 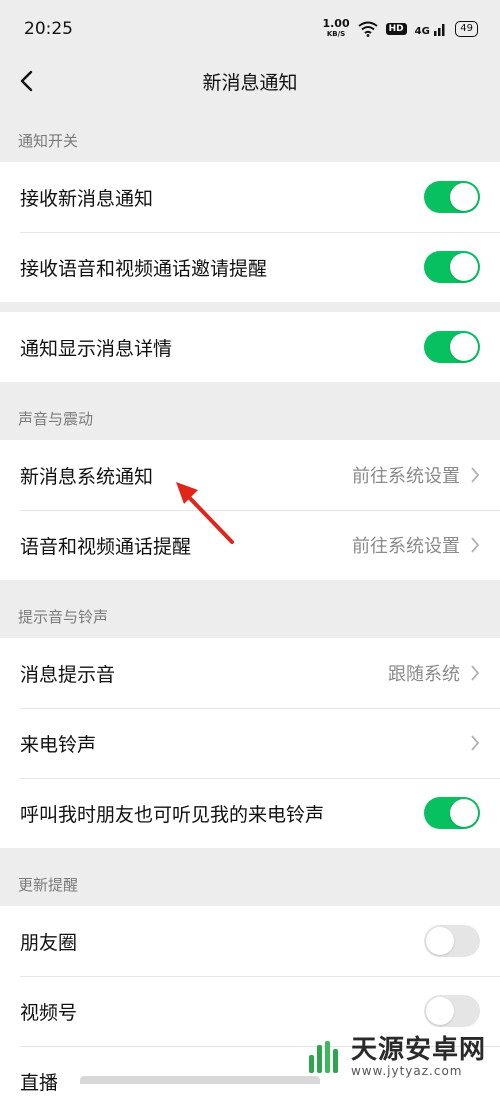 I want to click on nav-bar: 新消息通知, so click(x=250, y=81).